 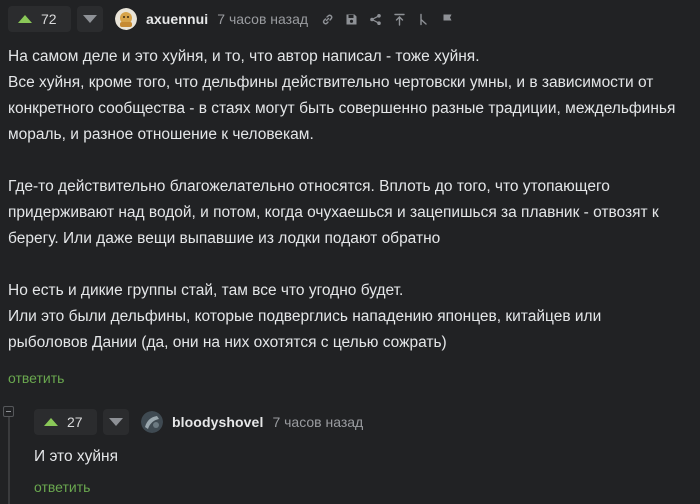 What do you see at coordinates (399, 19) in the screenshot?
I see `jump-to-parent-icon` at bounding box center [399, 19].